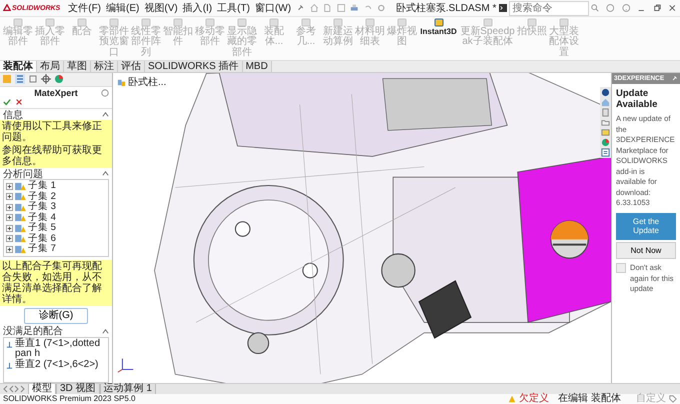 This screenshot has width=680, height=404. I want to click on home-icon, so click(314, 8).